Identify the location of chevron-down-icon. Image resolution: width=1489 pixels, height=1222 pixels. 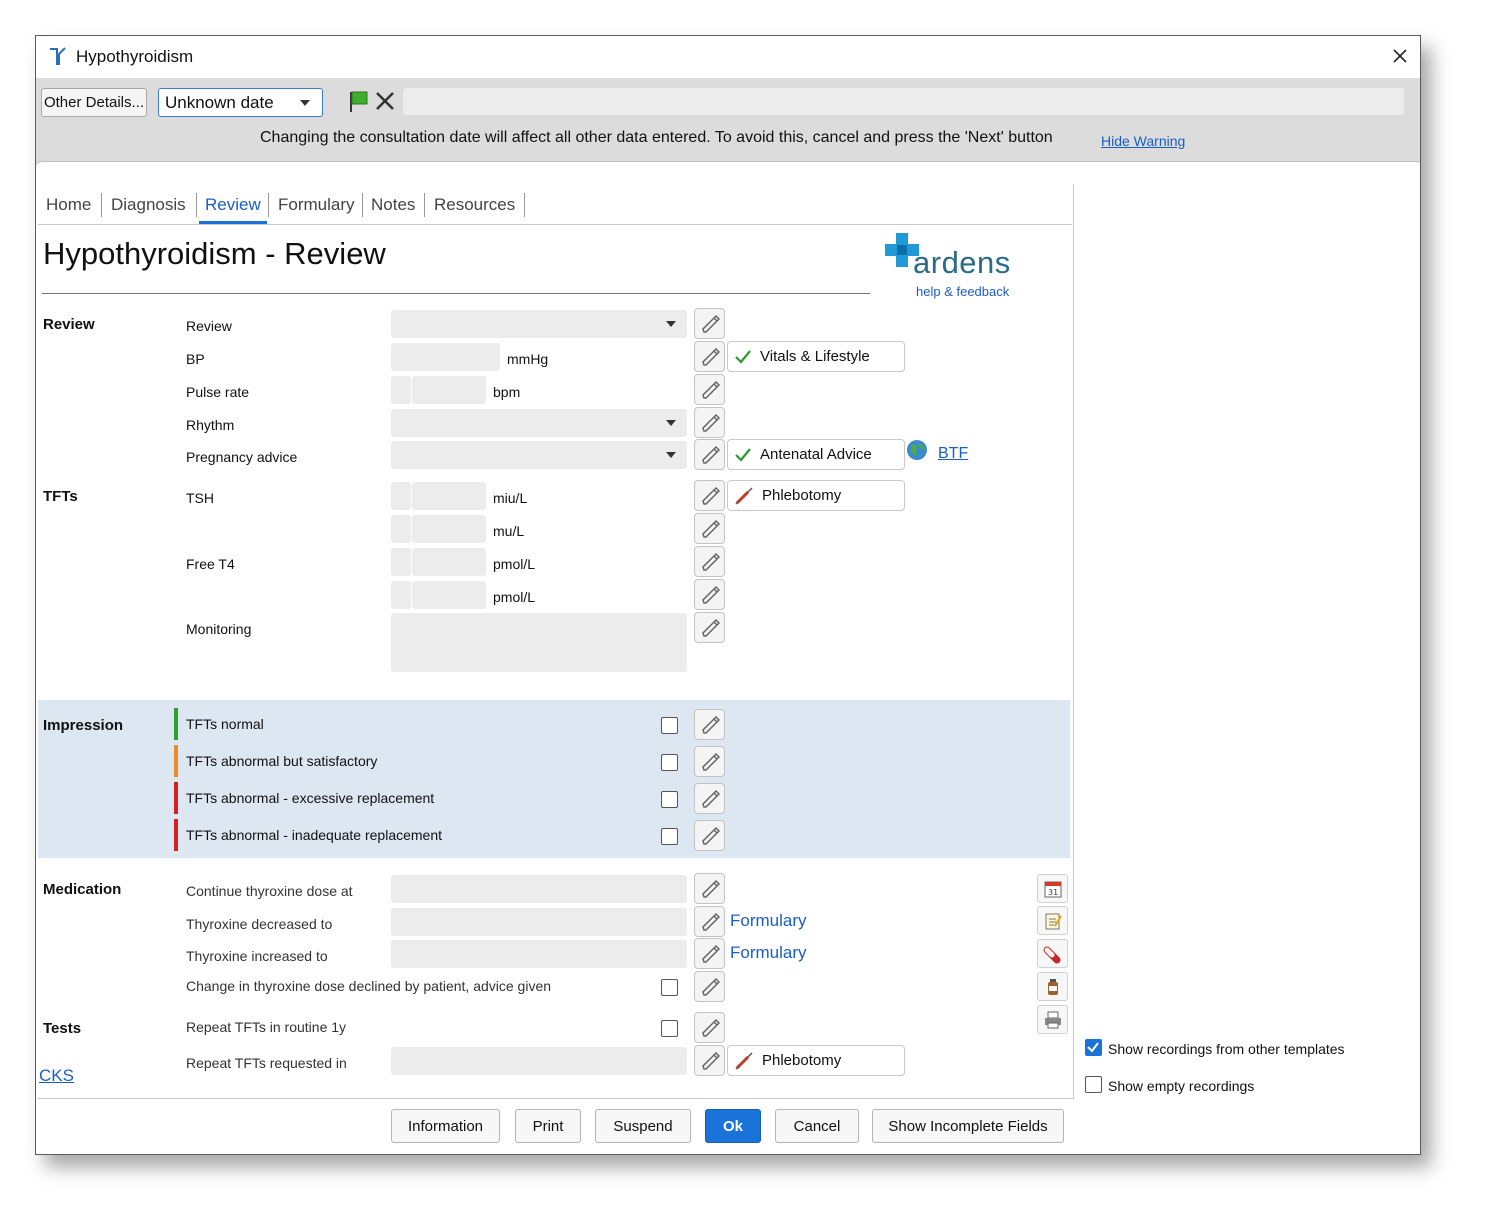
(671, 423).